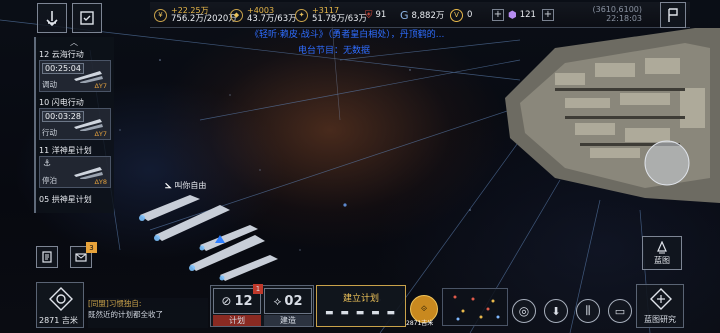 The image size is (720, 333). I want to click on minimap-graphic, so click(476, 308).